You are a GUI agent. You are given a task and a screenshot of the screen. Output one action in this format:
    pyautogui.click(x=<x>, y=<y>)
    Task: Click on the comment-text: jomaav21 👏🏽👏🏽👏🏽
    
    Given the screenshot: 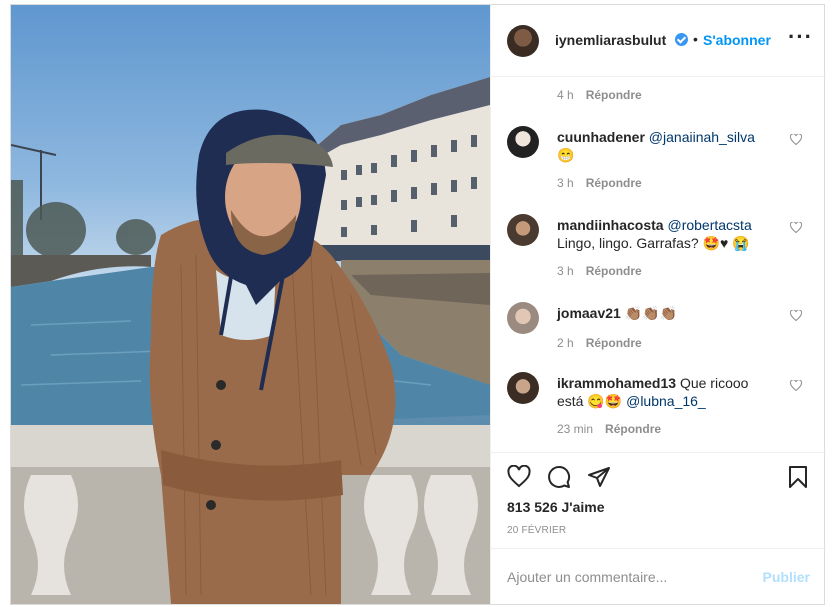 What is the action you would take?
    pyautogui.click(x=667, y=313)
    